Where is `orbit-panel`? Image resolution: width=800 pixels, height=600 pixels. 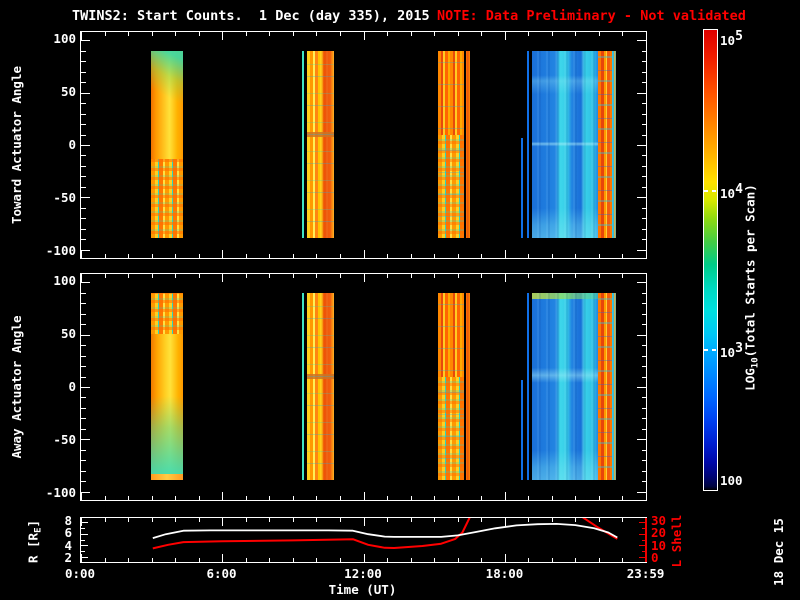
orbit-panel is located at coordinates (363, 540).